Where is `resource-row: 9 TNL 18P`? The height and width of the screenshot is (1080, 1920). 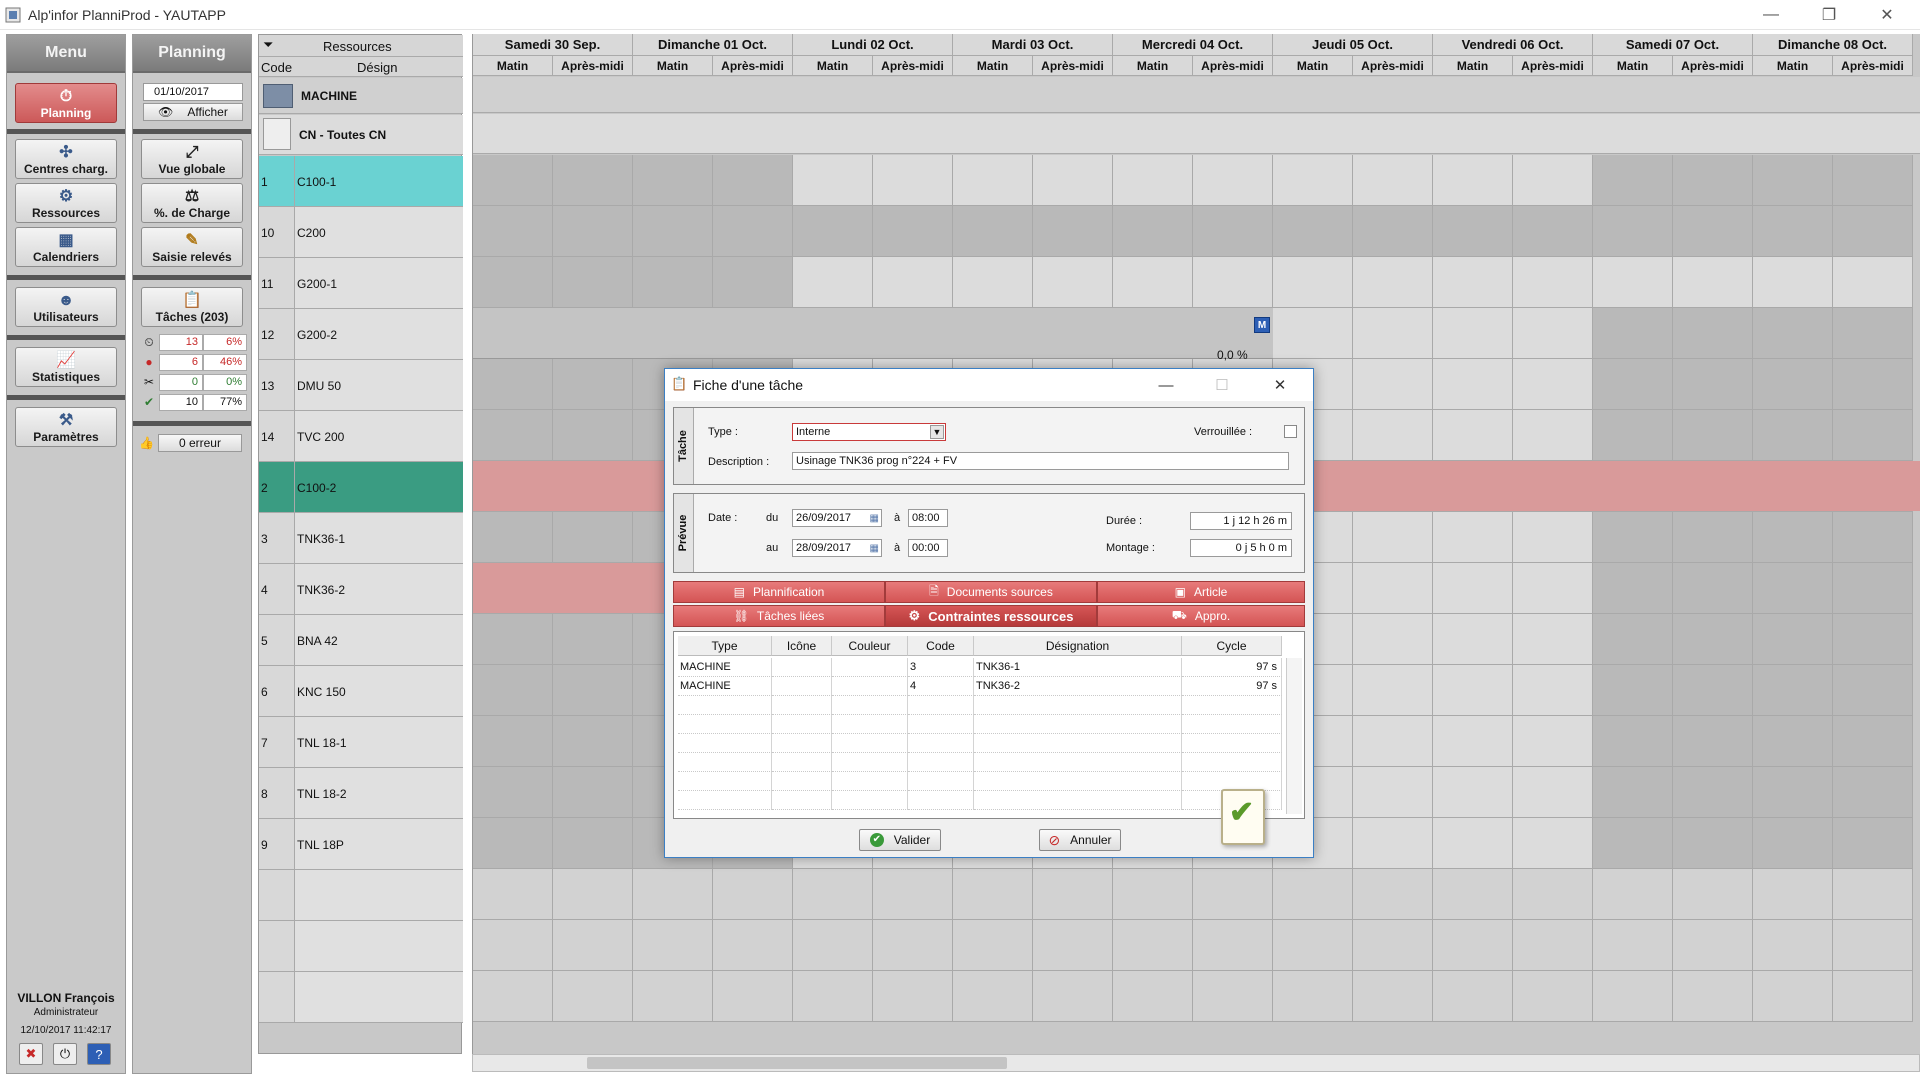 resource-row: 9 TNL 18P is located at coordinates (361, 844).